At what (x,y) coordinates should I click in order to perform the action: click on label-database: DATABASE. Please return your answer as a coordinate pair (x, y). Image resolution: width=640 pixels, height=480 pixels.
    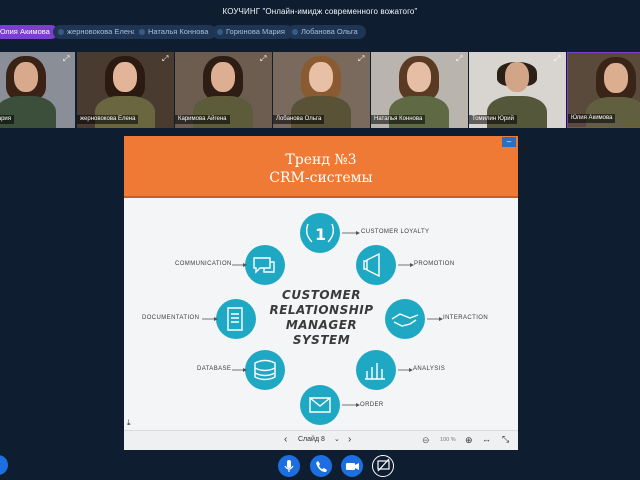
    Looking at the image, I should click on (214, 369).